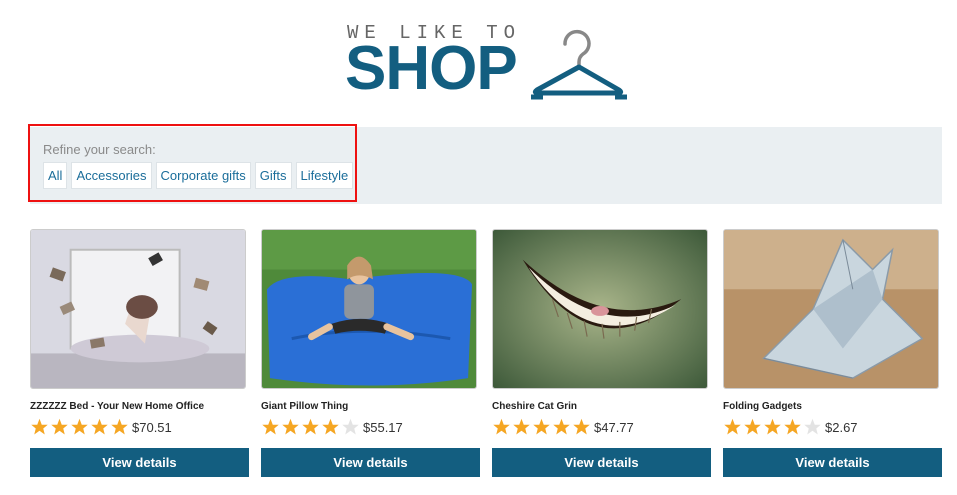  I want to click on product-price: $2.67, so click(841, 427).